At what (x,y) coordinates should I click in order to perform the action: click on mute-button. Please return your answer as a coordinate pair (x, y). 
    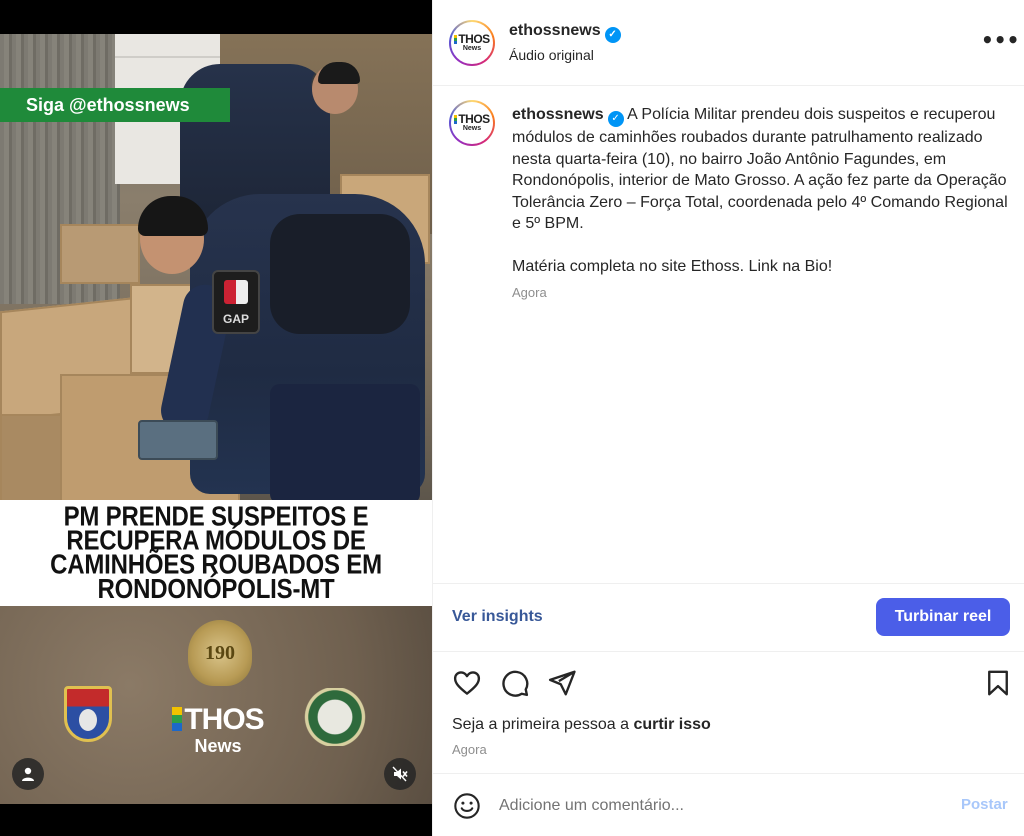
    Looking at the image, I should click on (400, 774).